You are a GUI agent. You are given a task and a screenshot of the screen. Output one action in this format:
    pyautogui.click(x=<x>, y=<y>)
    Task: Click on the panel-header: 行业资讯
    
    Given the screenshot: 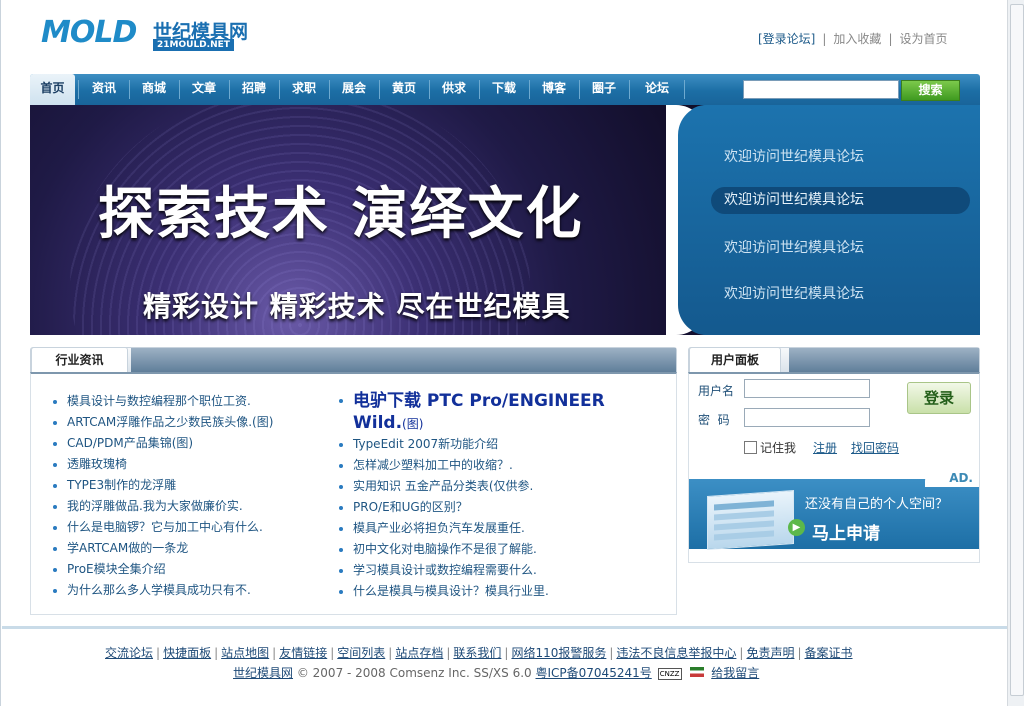 What is the action you would take?
    pyautogui.click(x=353, y=360)
    